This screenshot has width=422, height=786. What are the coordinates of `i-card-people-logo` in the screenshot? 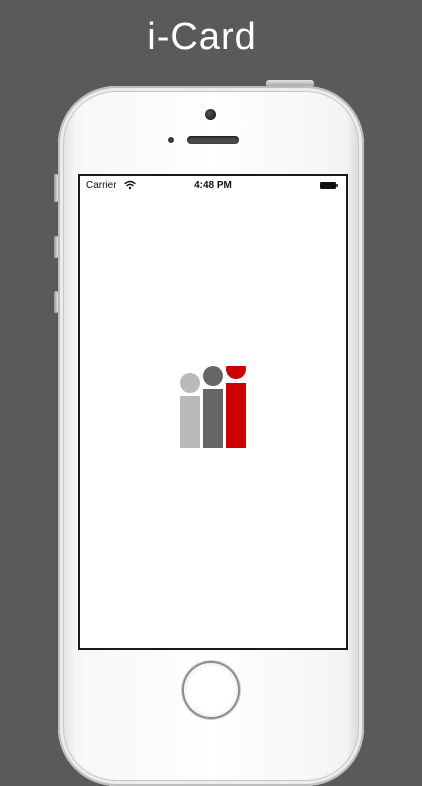 It's located at (213, 407).